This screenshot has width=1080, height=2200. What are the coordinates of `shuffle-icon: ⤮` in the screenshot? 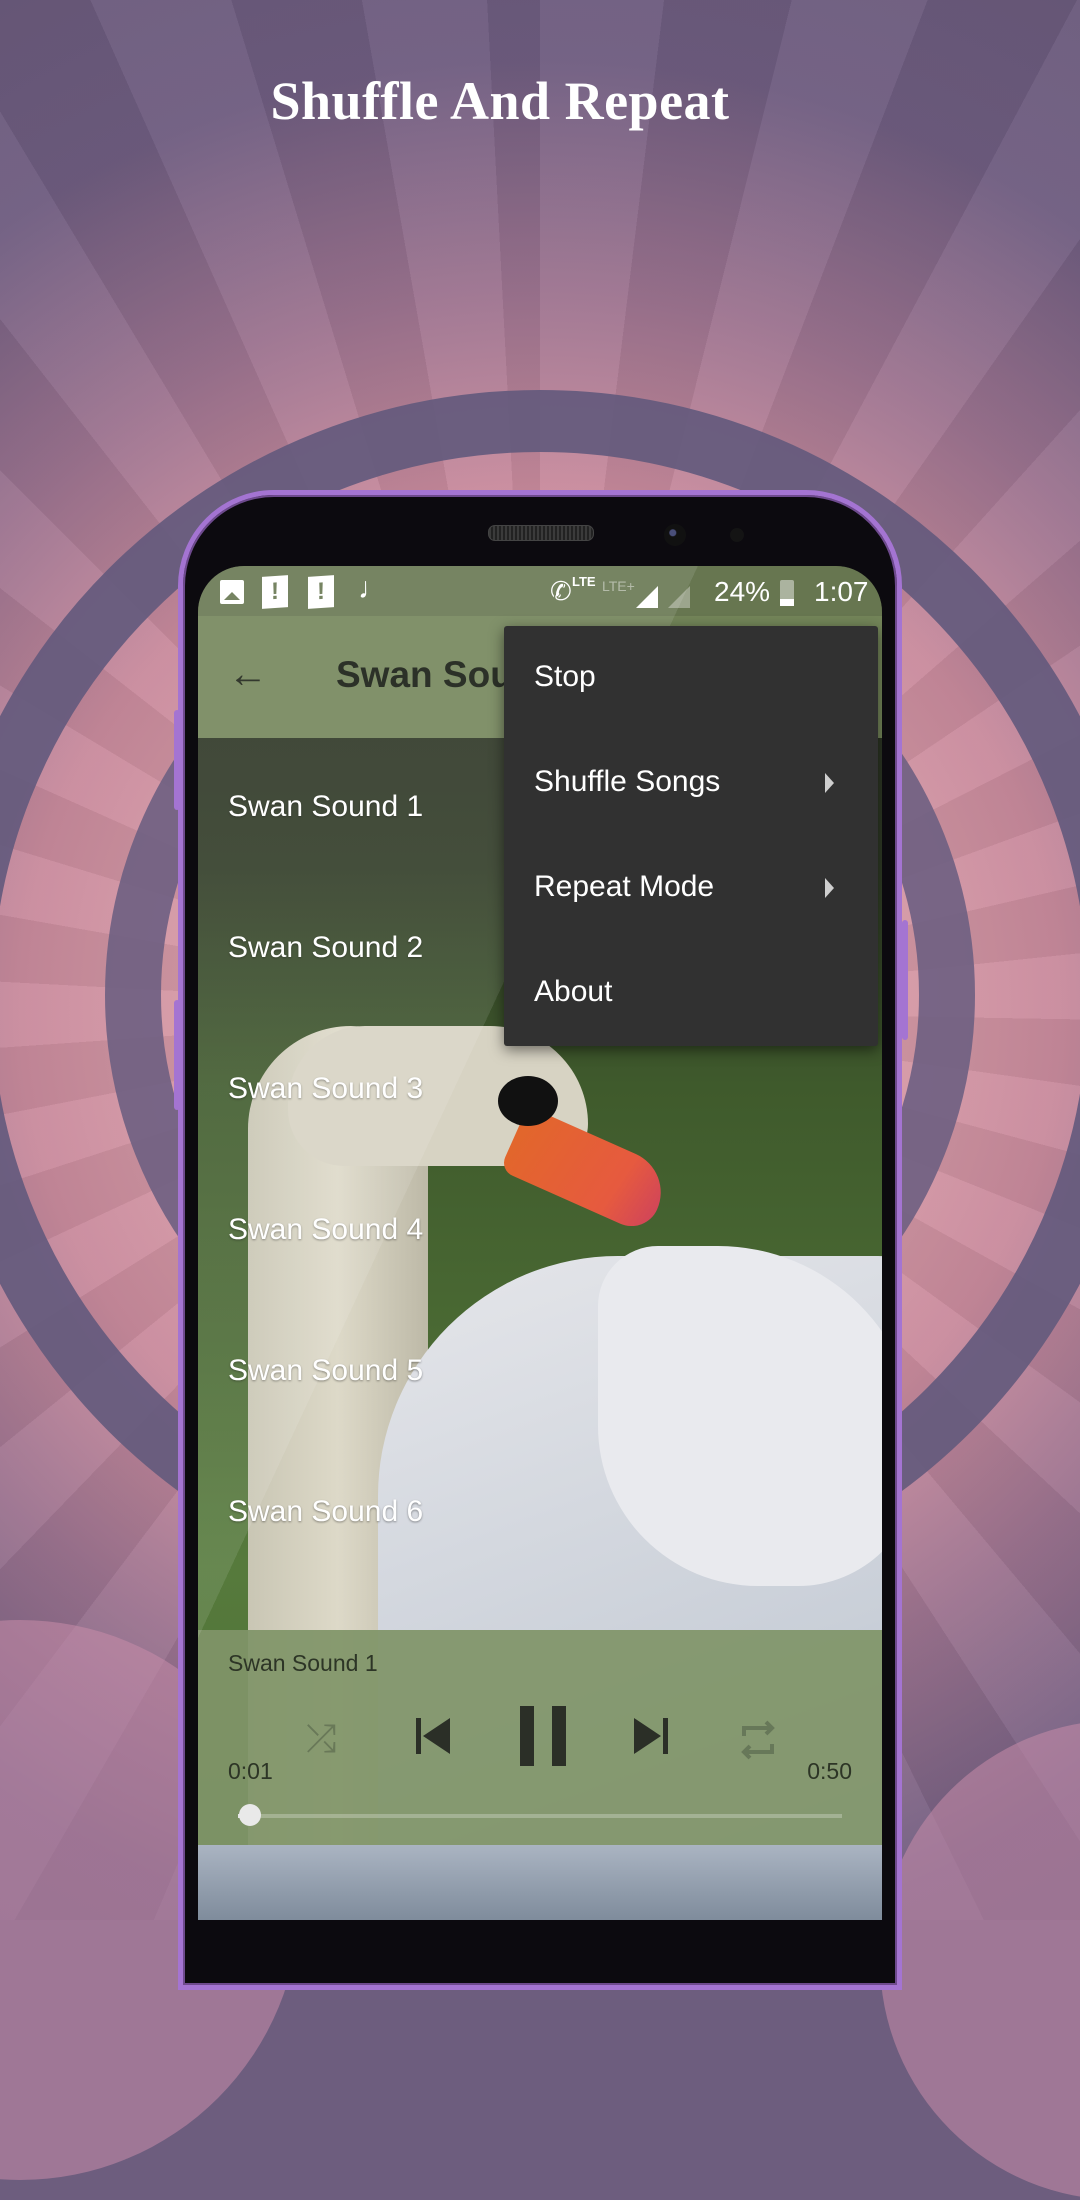 It's located at (321, 1739).